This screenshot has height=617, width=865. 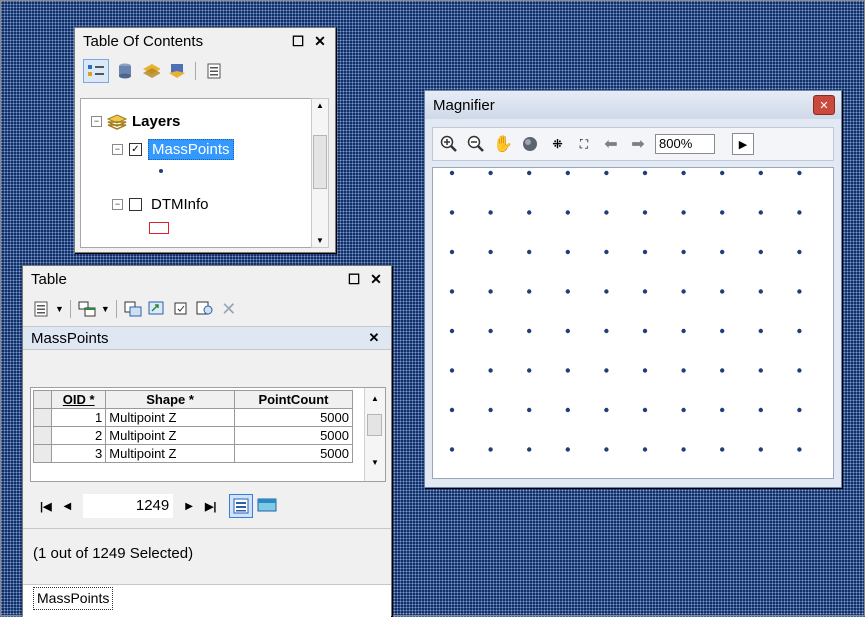 What do you see at coordinates (638, 144) in the screenshot?
I see `forward-icon: ➡` at bounding box center [638, 144].